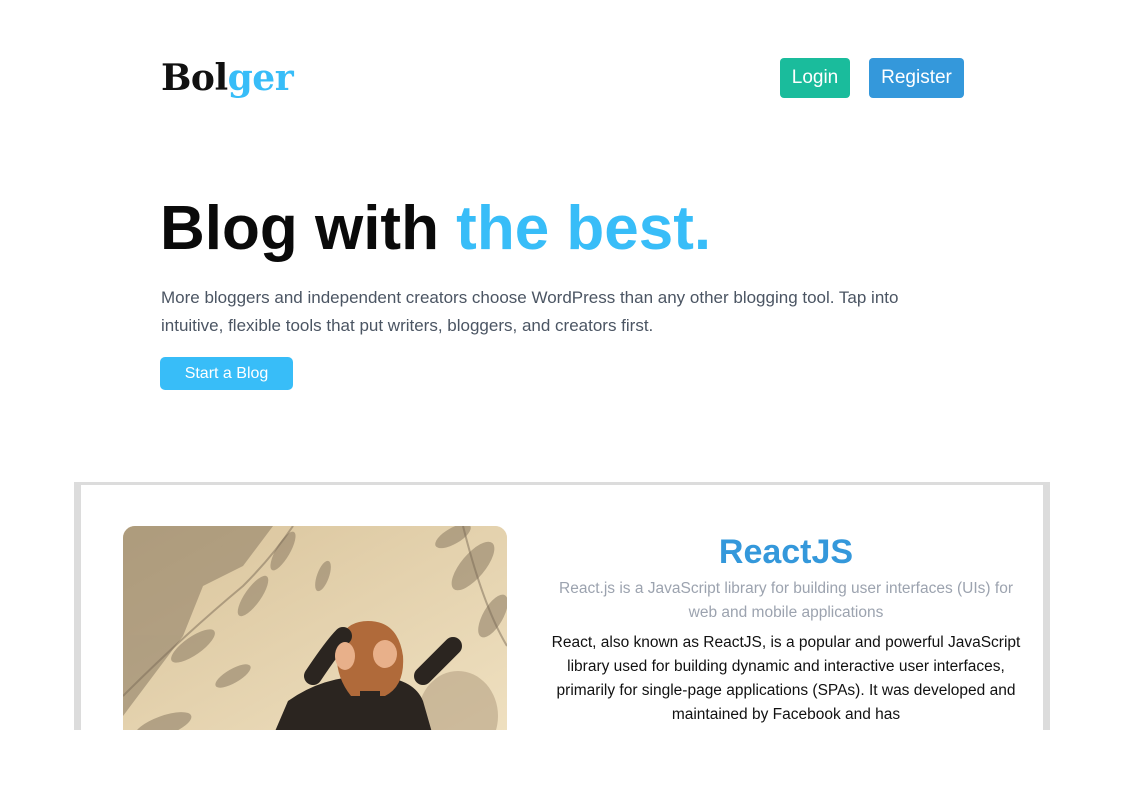 The width and height of the screenshot is (1122, 793). I want to click on logo-text-primary: Bol, so click(194, 78).